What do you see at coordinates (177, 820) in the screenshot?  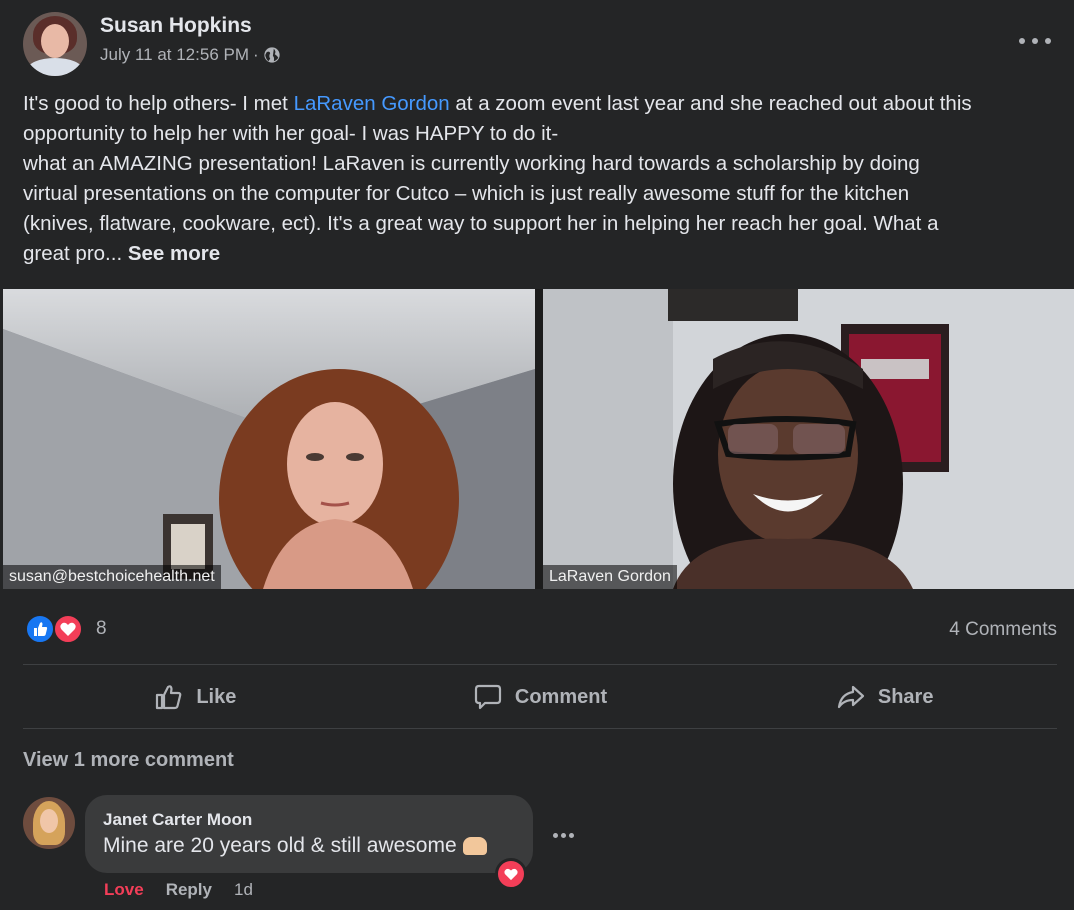 I see `commenter-name: Janet Carter Moon` at bounding box center [177, 820].